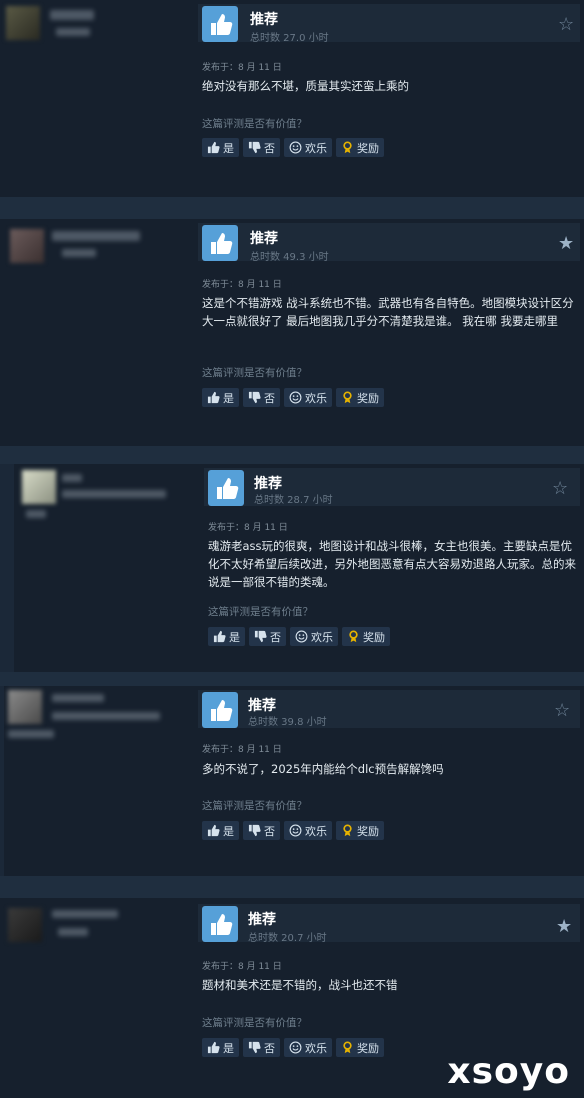  What do you see at coordinates (262, 920) in the screenshot?
I see `review-title: 推荐` at bounding box center [262, 920].